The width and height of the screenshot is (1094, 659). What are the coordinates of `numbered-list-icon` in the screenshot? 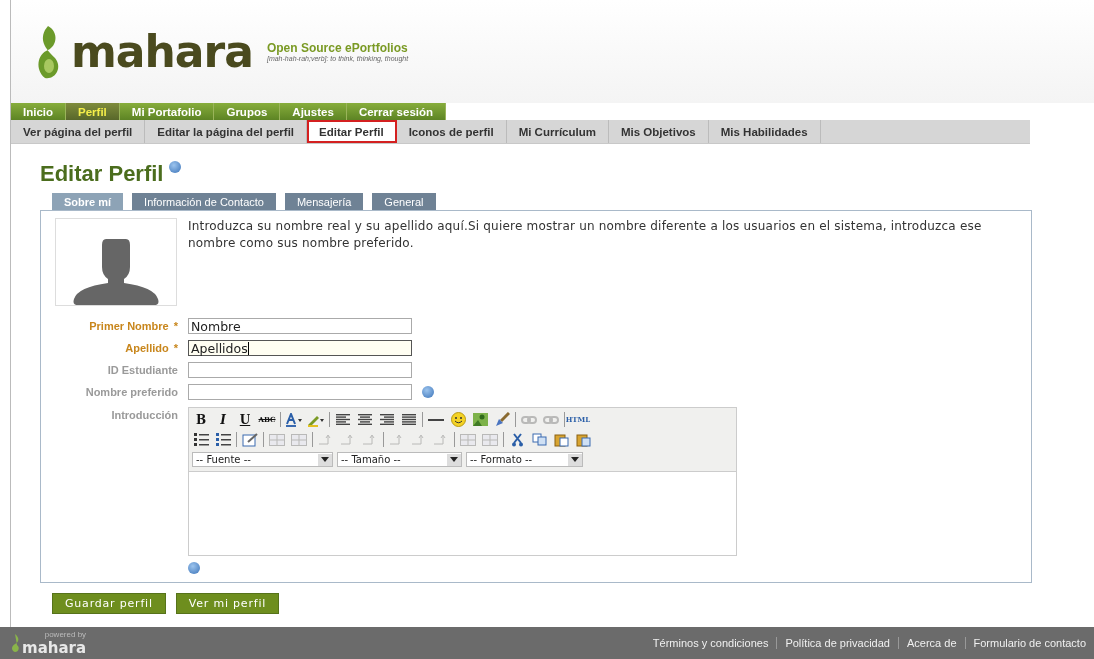 It's located at (223, 439).